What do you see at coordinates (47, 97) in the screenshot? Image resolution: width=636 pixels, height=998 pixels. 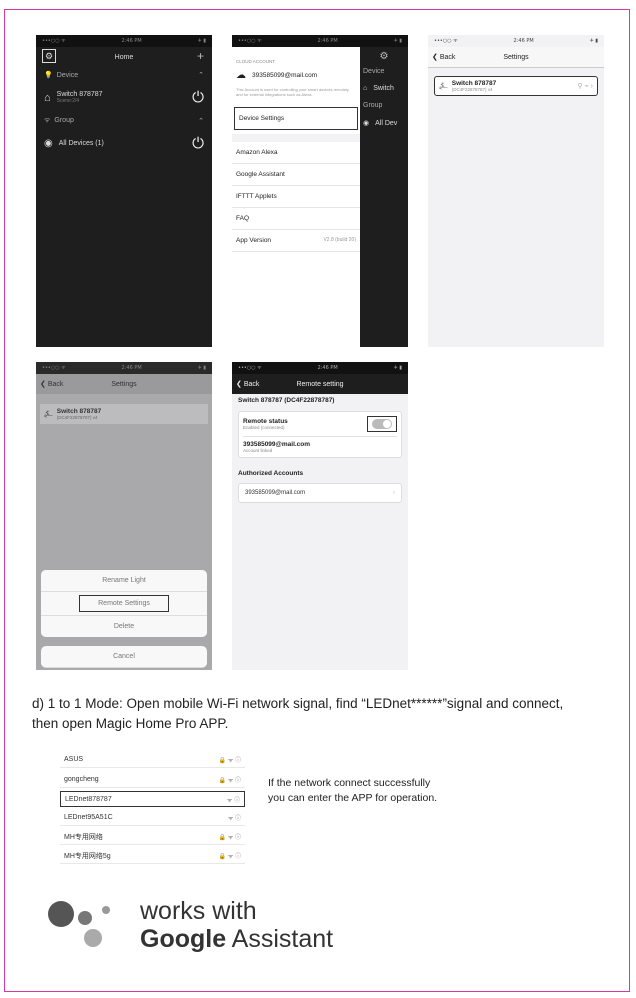 I see `home-icon: ⌂` at bounding box center [47, 97].